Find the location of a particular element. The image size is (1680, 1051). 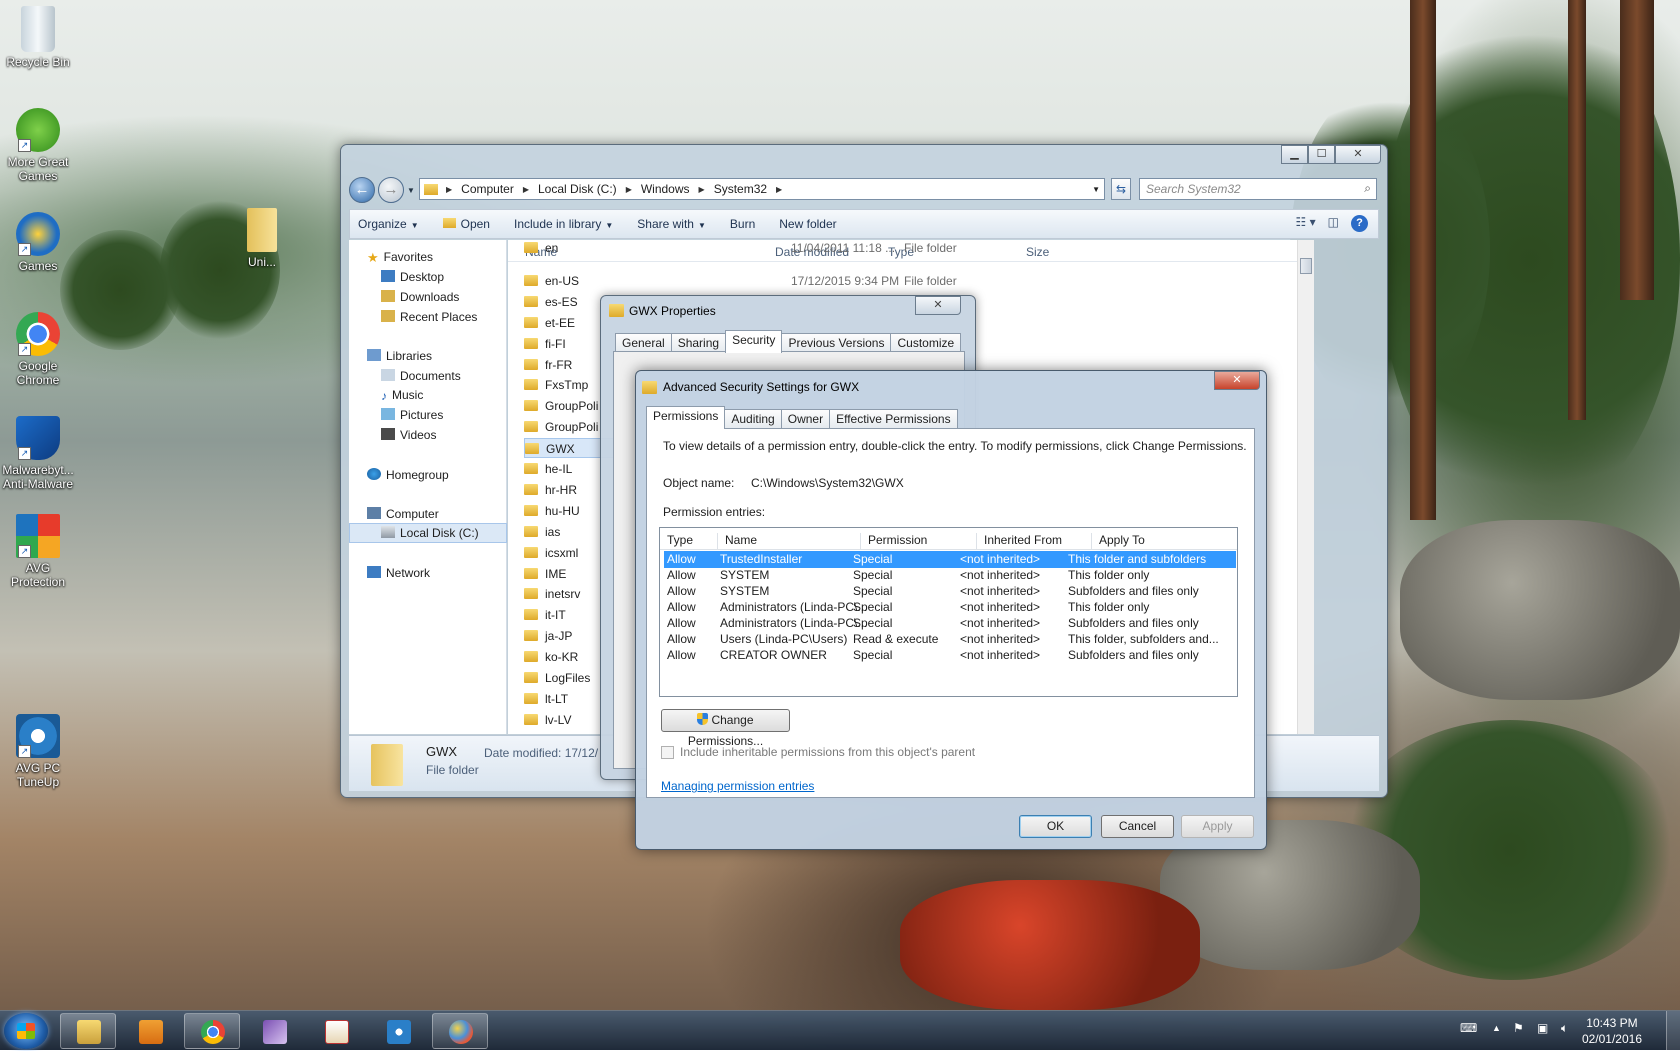

share-with-button: Share with ▼ is located at coordinates (671, 224).